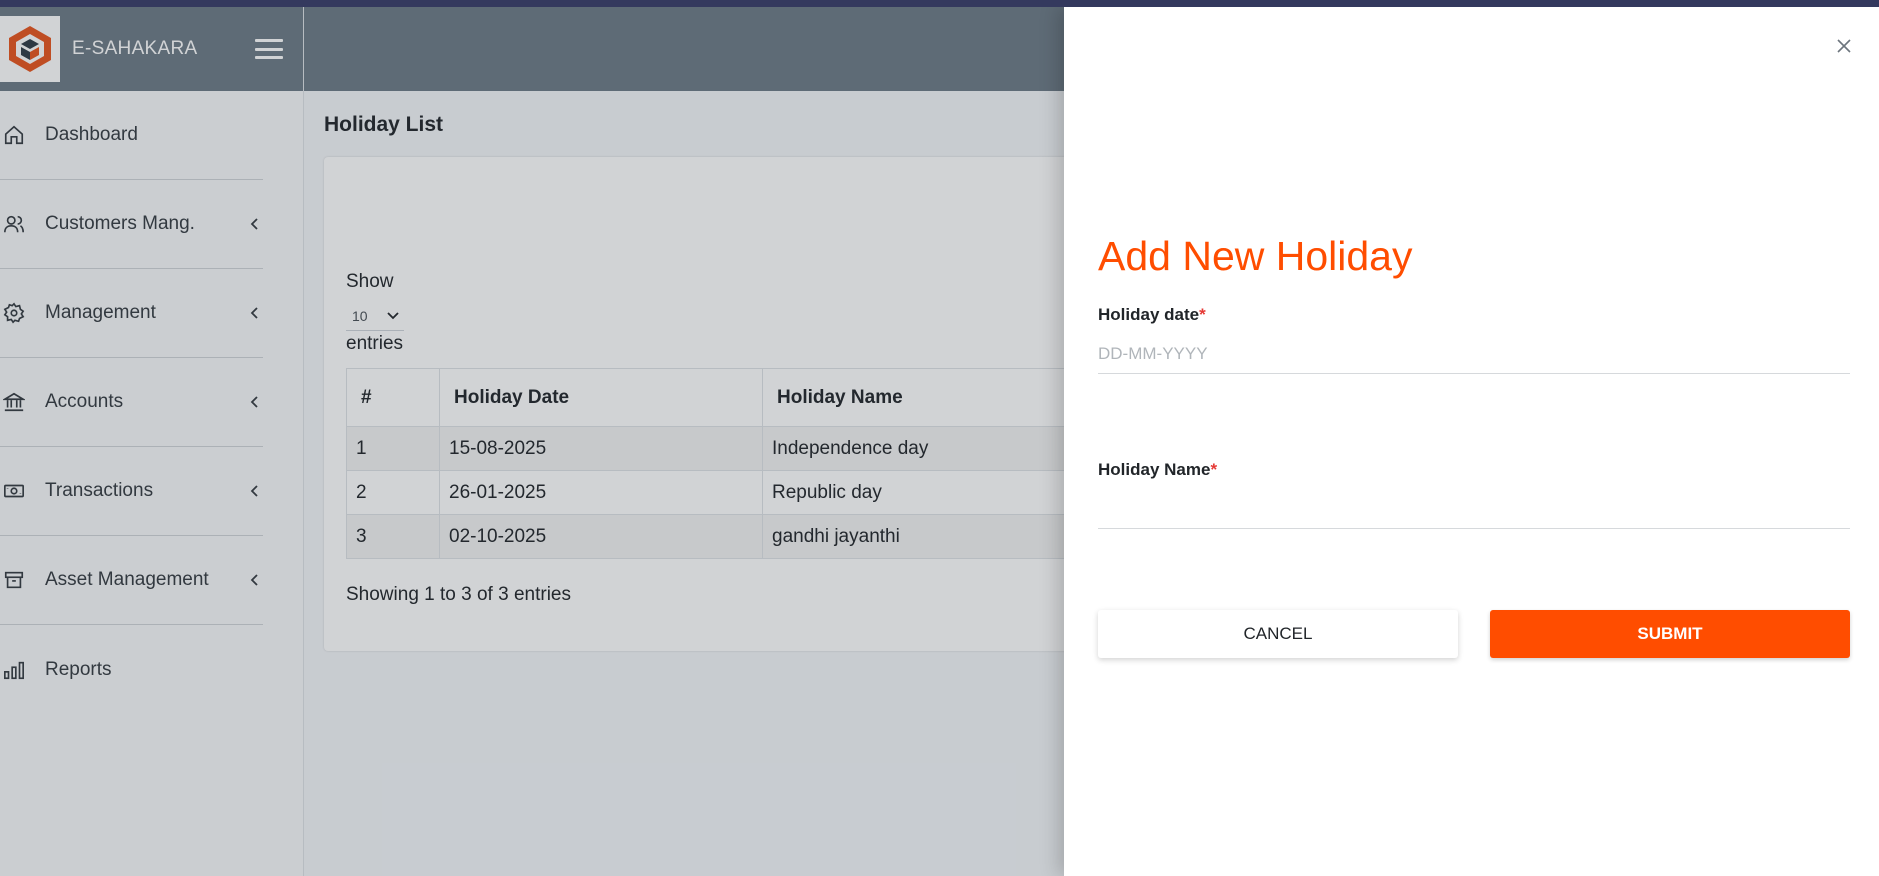 The image size is (1879, 876). Describe the element at coordinates (1474, 509) in the screenshot. I see `holiday-name-input` at that location.